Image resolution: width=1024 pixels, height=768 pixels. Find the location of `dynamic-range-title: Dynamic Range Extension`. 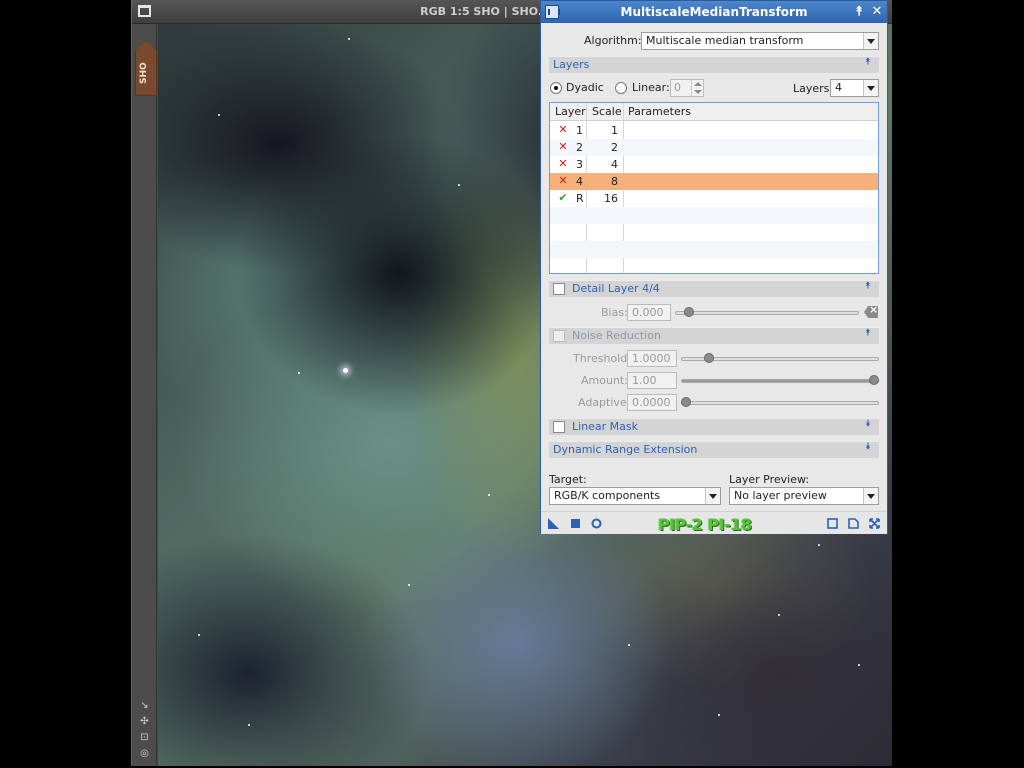

dynamic-range-title: Dynamic Range Extension is located at coordinates (625, 449).